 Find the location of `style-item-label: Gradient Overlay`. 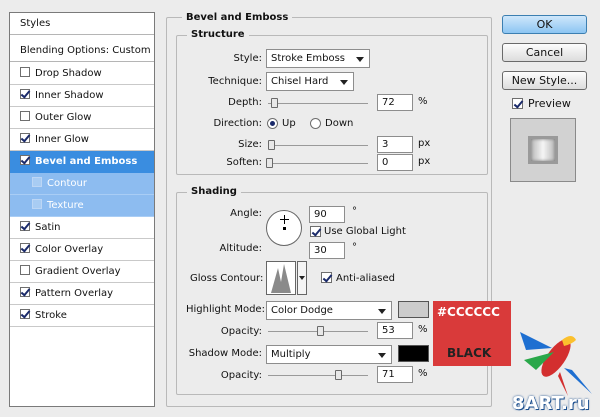

style-item-label: Gradient Overlay is located at coordinates (78, 271).